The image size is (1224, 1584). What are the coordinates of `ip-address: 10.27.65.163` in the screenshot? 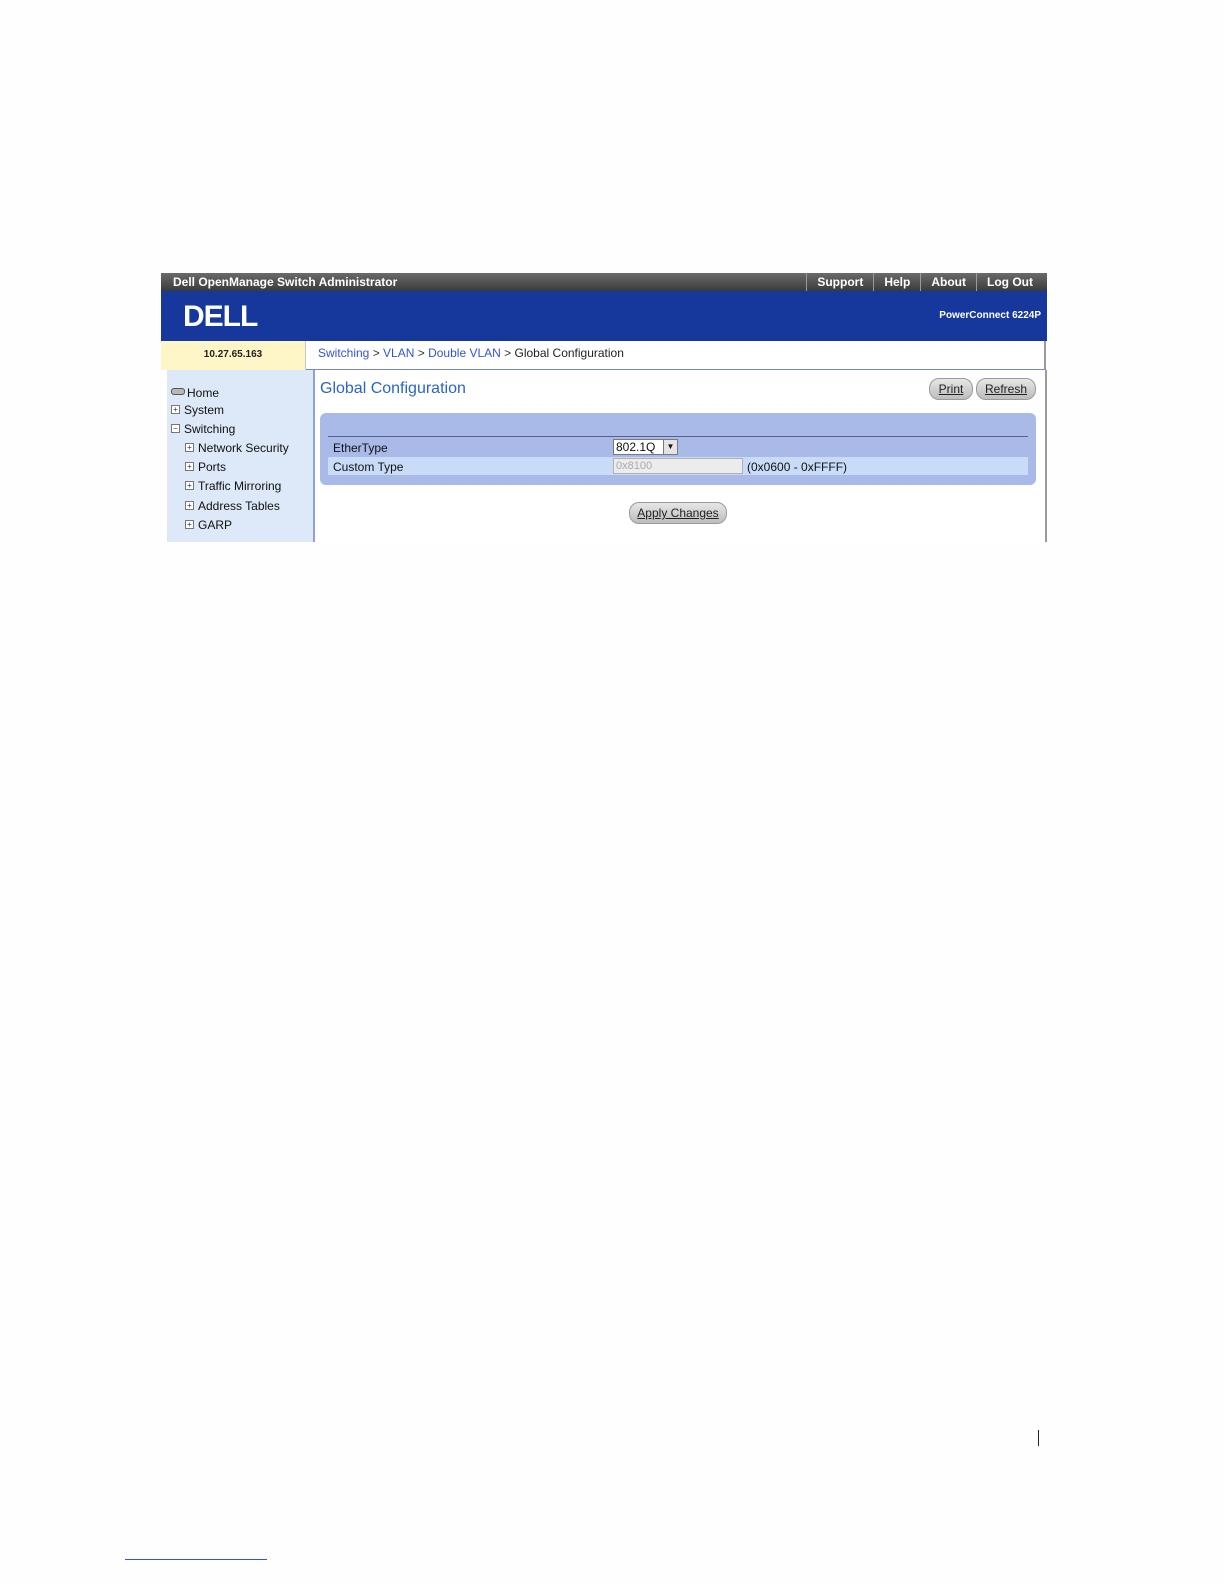 It's located at (233, 354).